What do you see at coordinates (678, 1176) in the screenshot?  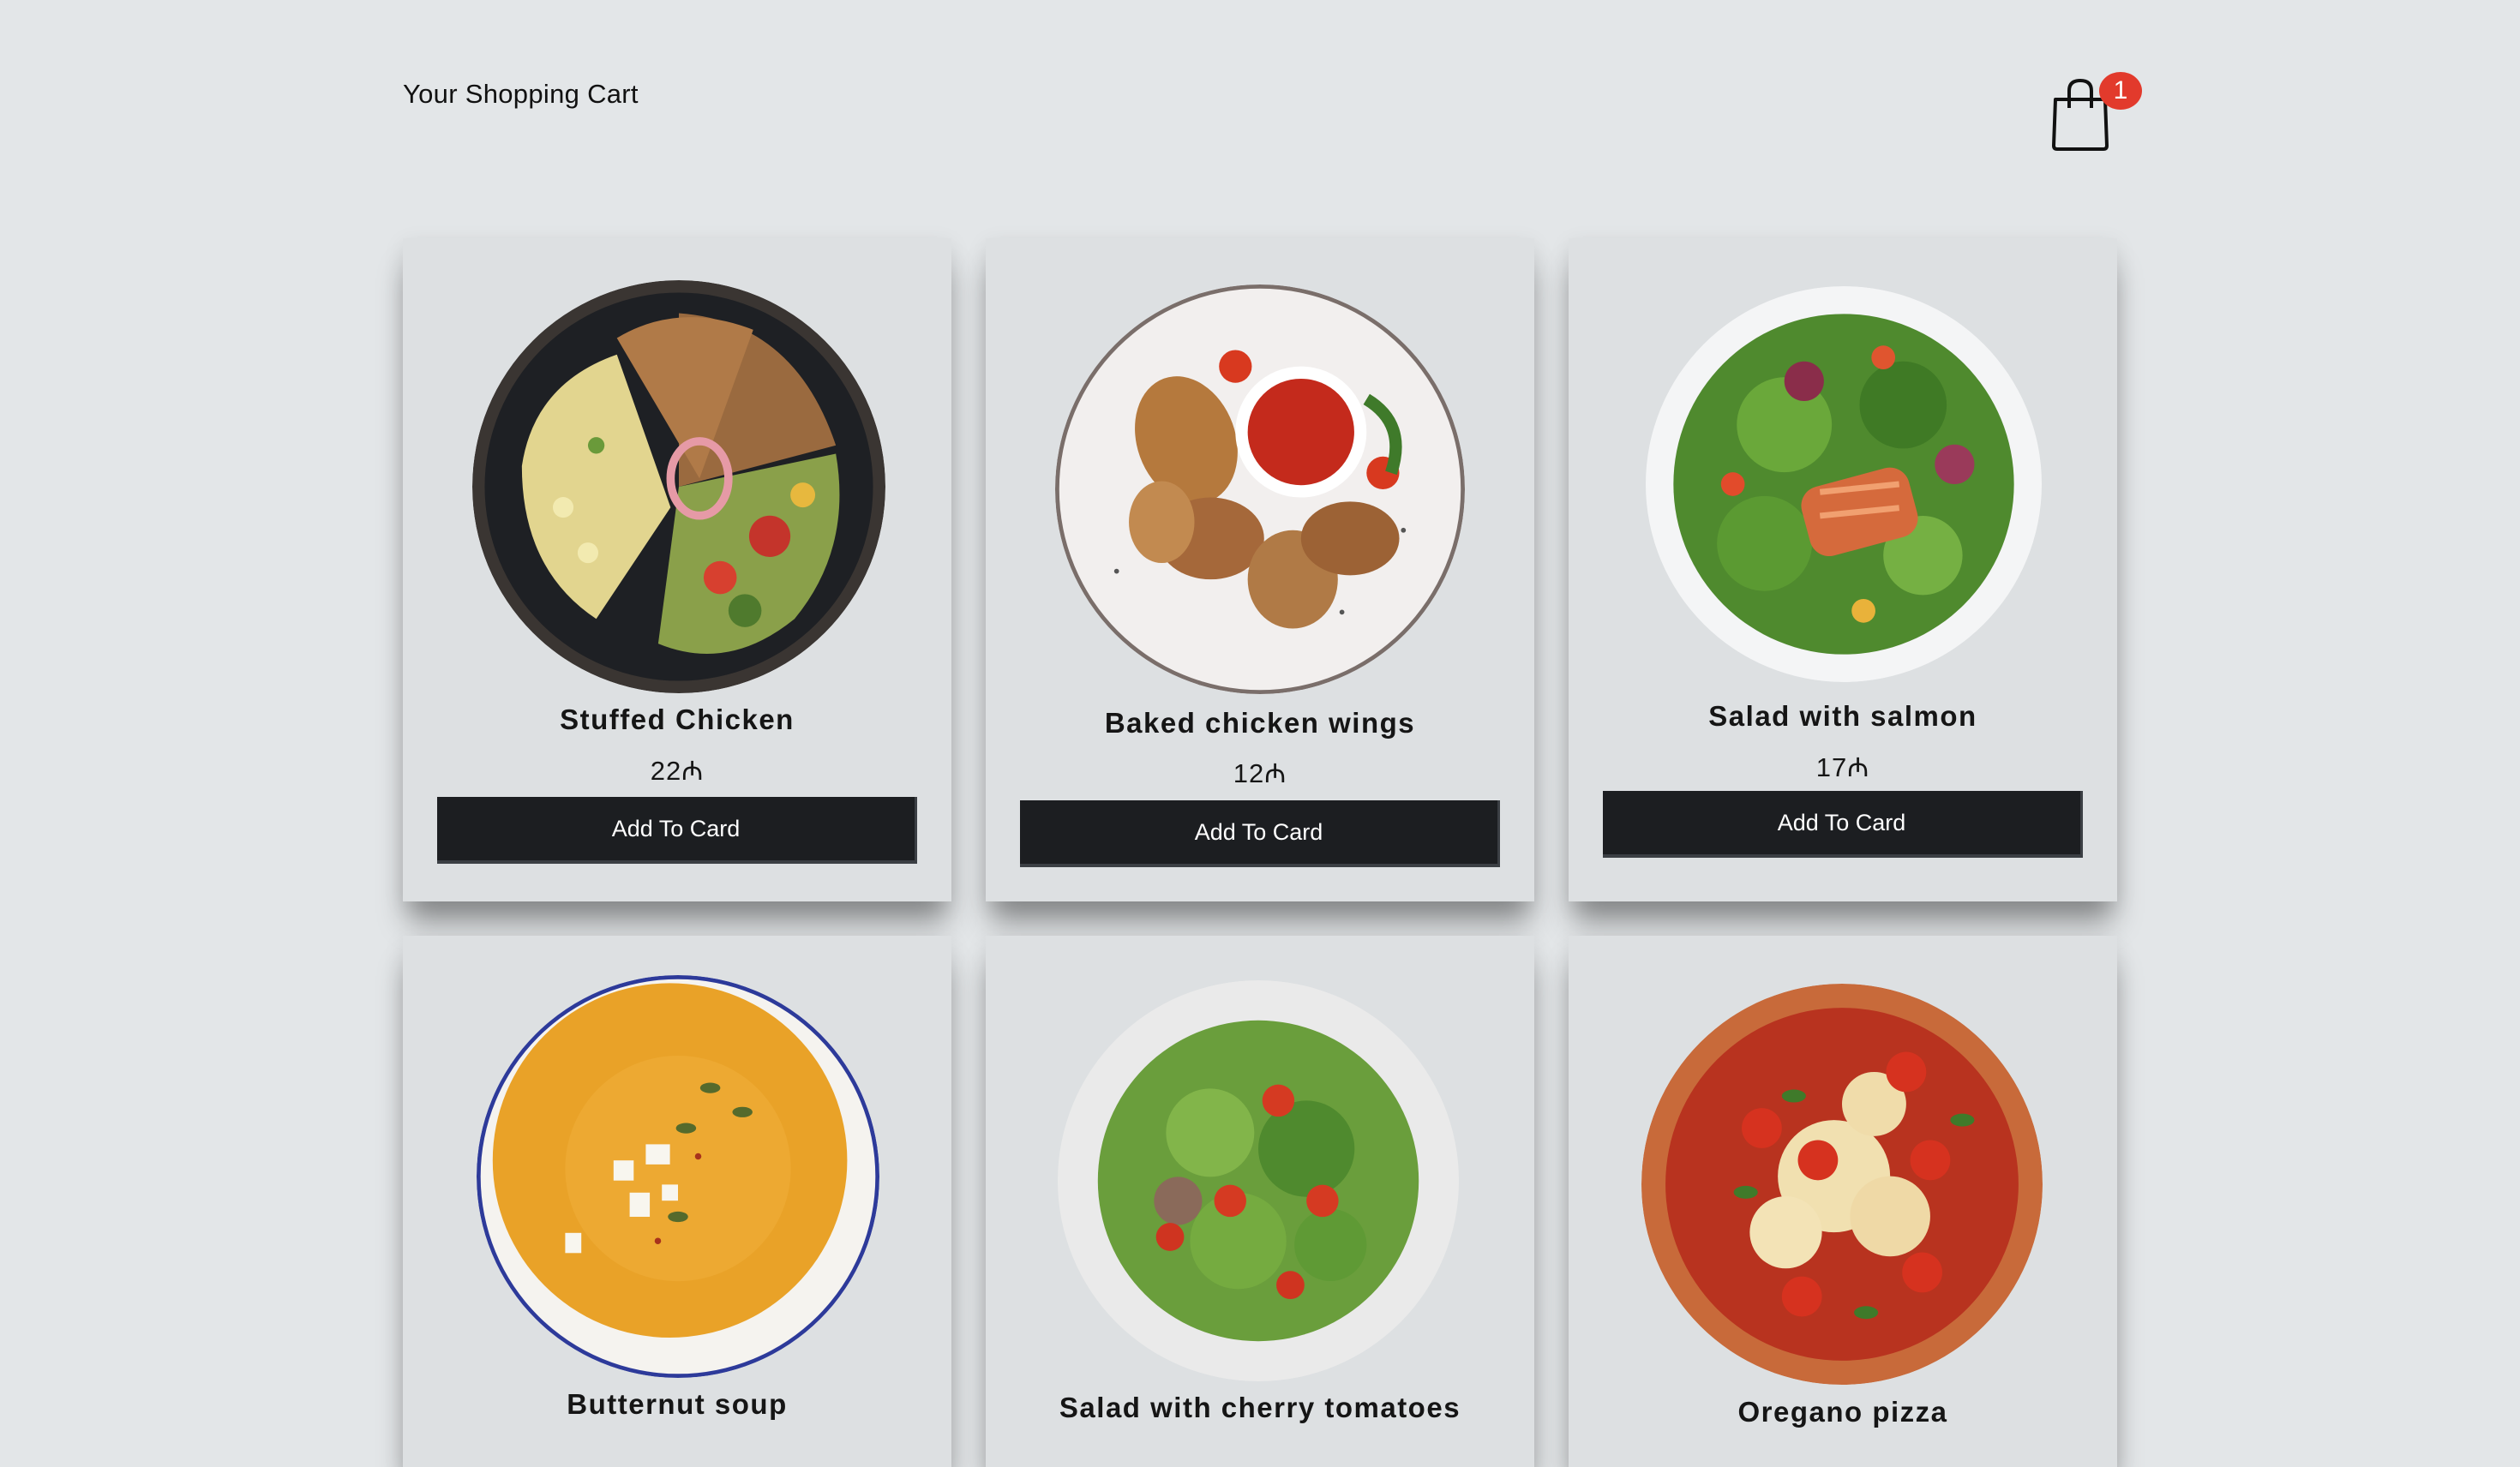 I see `butternut-soup-image` at bounding box center [678, 1176].